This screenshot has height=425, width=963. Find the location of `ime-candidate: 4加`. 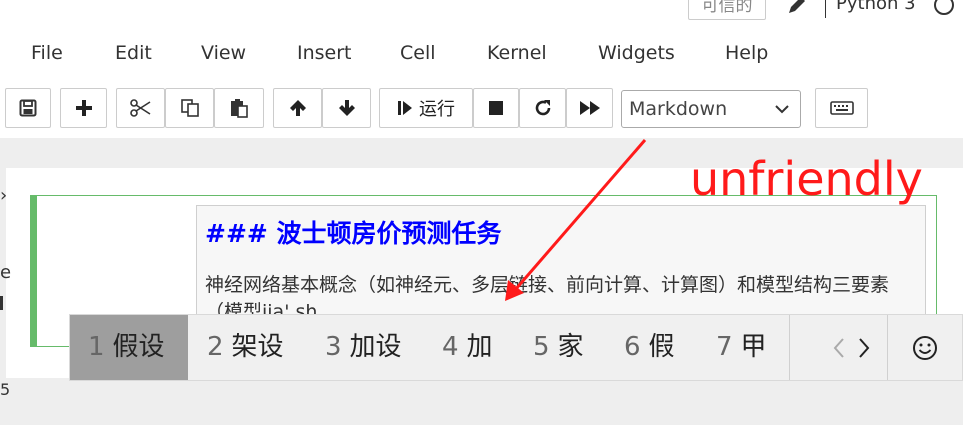

ime-candidate: 4加 is located at coordinates (467, 347).